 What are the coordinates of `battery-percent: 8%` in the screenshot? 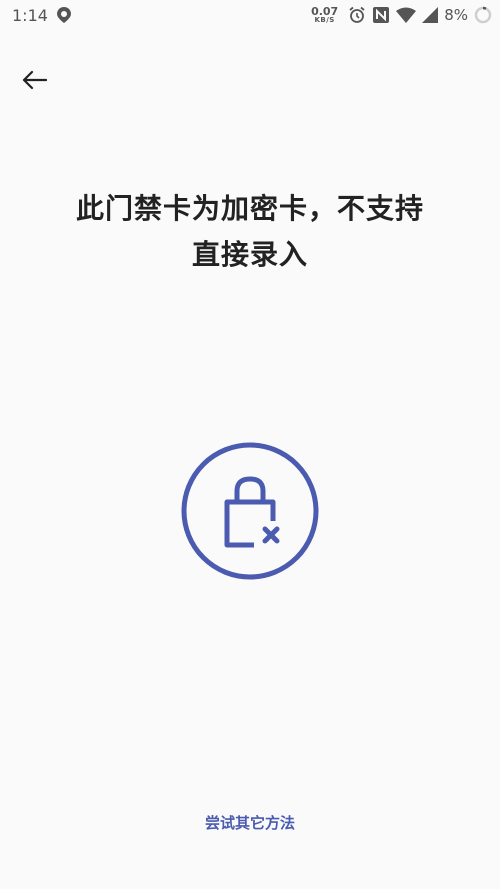 It's located at (456, 15).